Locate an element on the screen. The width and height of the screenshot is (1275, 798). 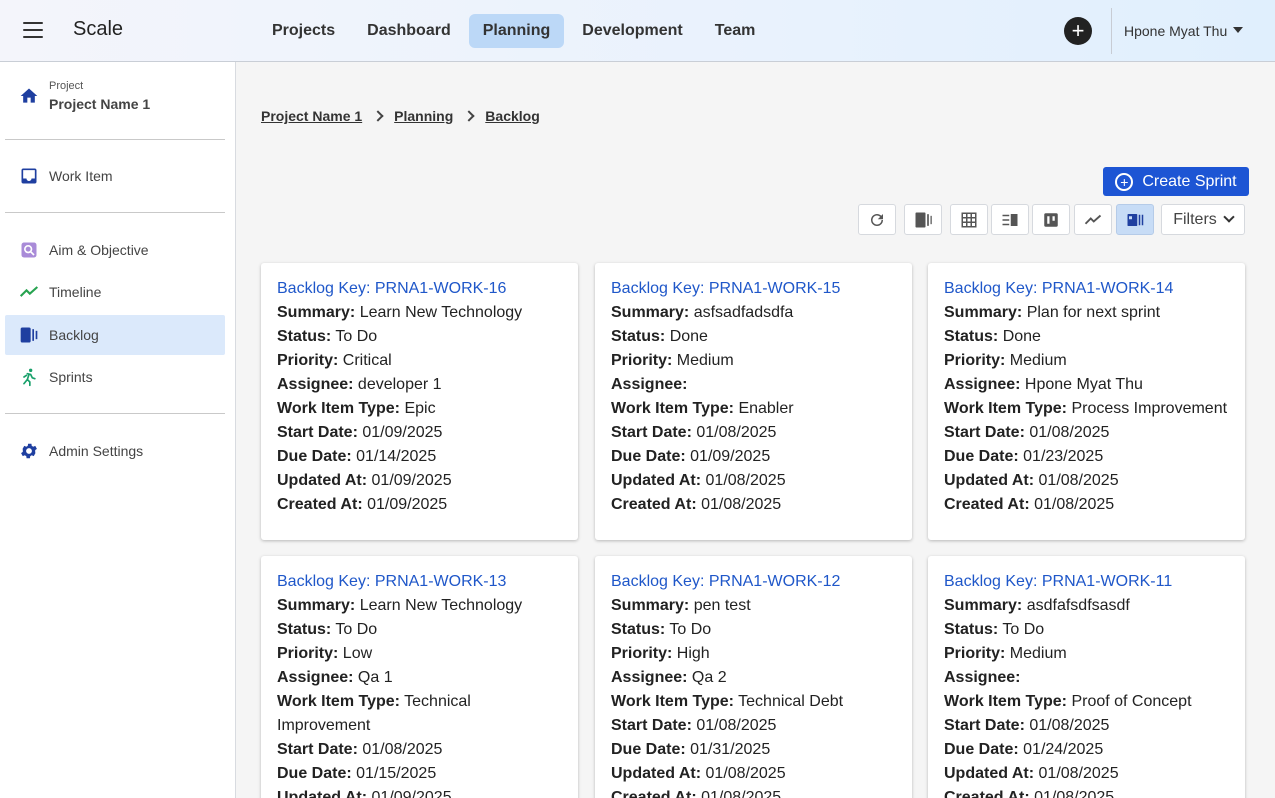
nav-dashboard: Dashboard is located at coordinates (409, 31).